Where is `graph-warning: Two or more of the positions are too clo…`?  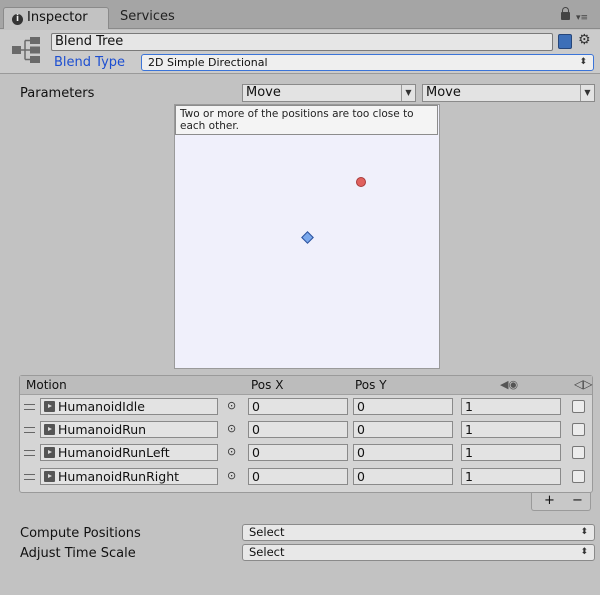 graph-warning: Two or more of the positions are too clo… is located at coordinates (306, 120).